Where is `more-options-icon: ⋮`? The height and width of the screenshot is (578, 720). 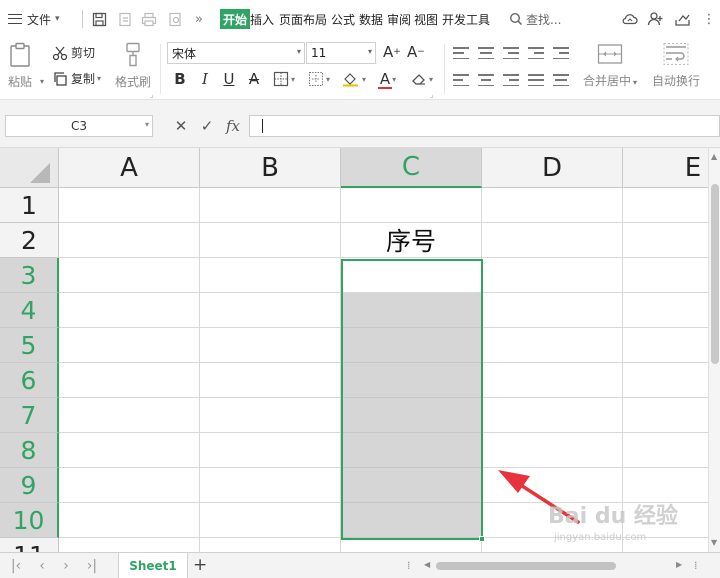
more-options-icon: ⋮ is located at coordinates (709, 19).